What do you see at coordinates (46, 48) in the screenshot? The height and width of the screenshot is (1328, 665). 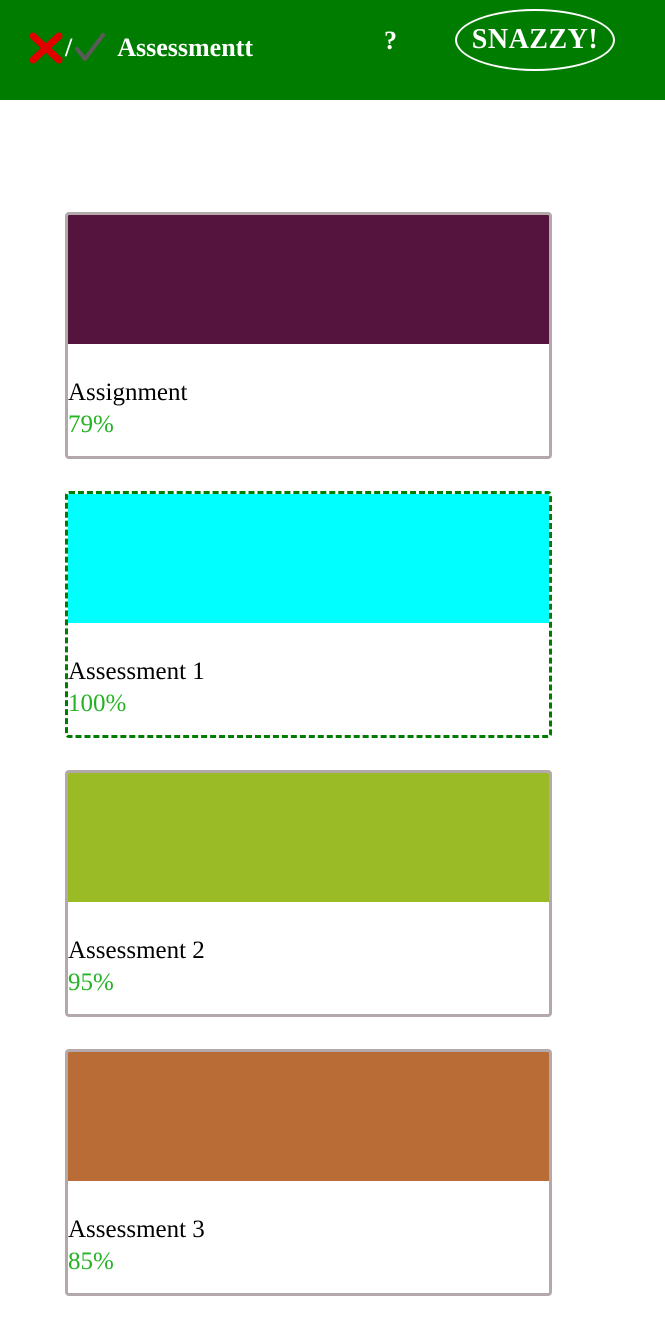 I see `cross-icon` at bounding box center [46, 48].